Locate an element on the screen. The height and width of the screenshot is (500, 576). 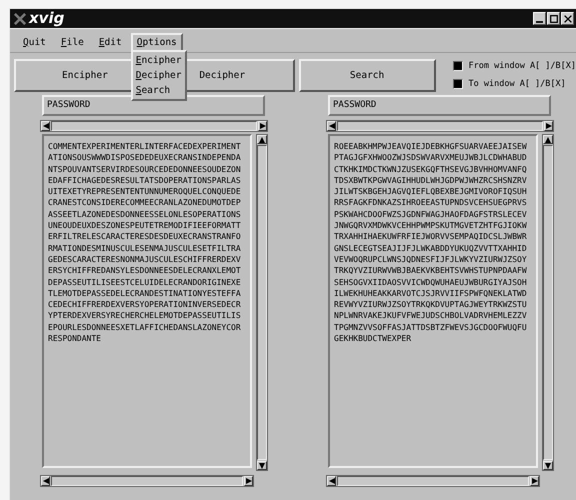
minimize-button is located at coordinates (539, 18).